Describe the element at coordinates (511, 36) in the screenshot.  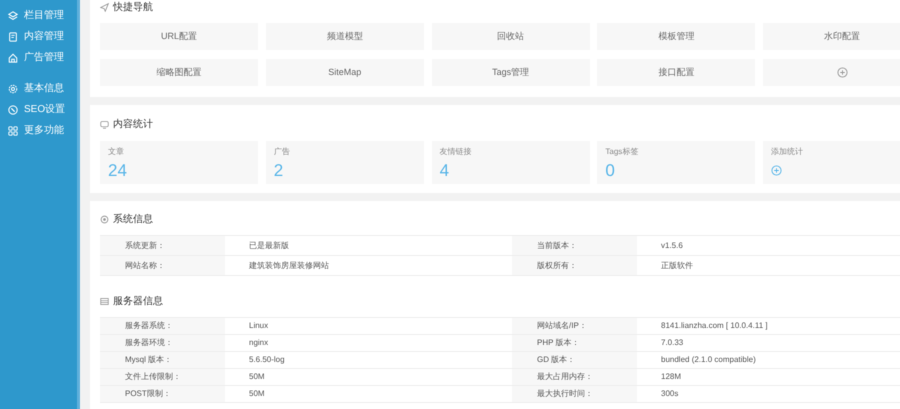
I see `quick-link-button: 回收站` at that location.